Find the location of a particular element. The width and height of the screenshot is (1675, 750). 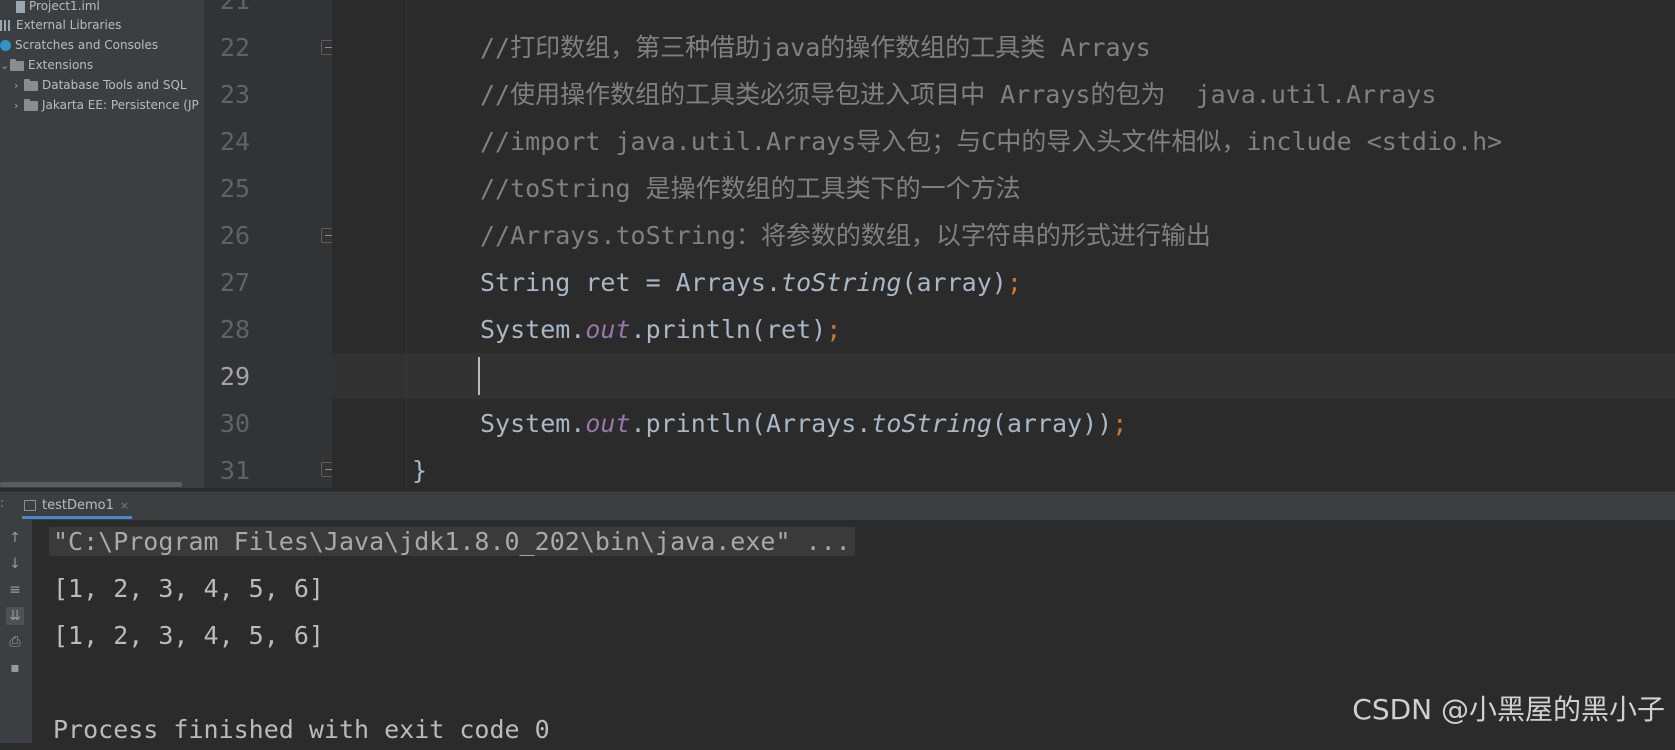

down-arrow-icon: ↓ is located at coordinates (15, 564).